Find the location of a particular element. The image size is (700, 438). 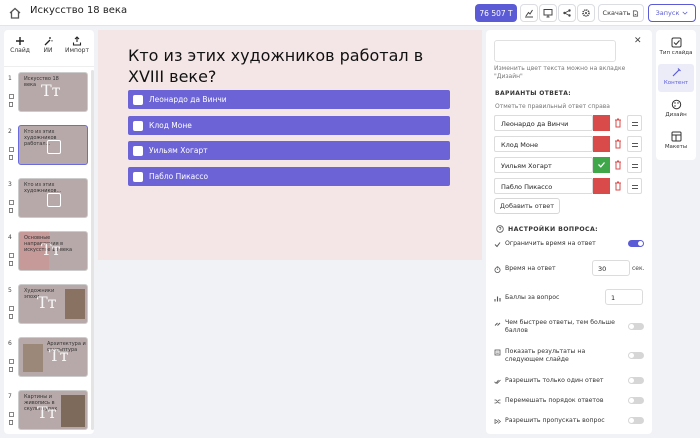

tab-design: Дизайн is located at coordinates (676, 110).